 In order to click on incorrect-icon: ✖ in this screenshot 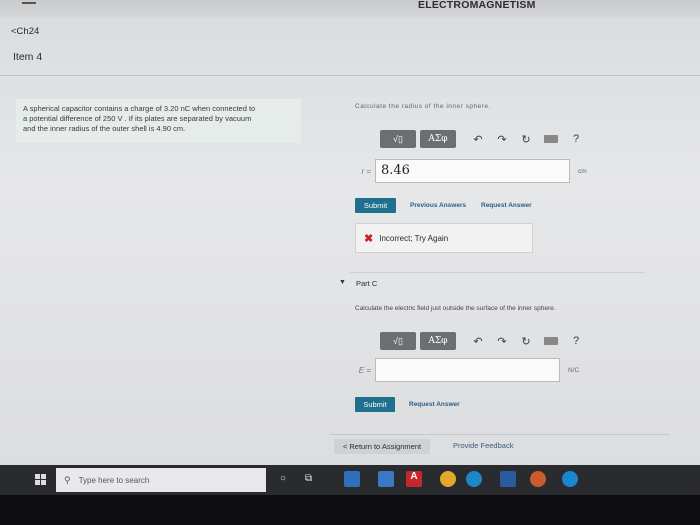, I will do `click(369, 238)`.